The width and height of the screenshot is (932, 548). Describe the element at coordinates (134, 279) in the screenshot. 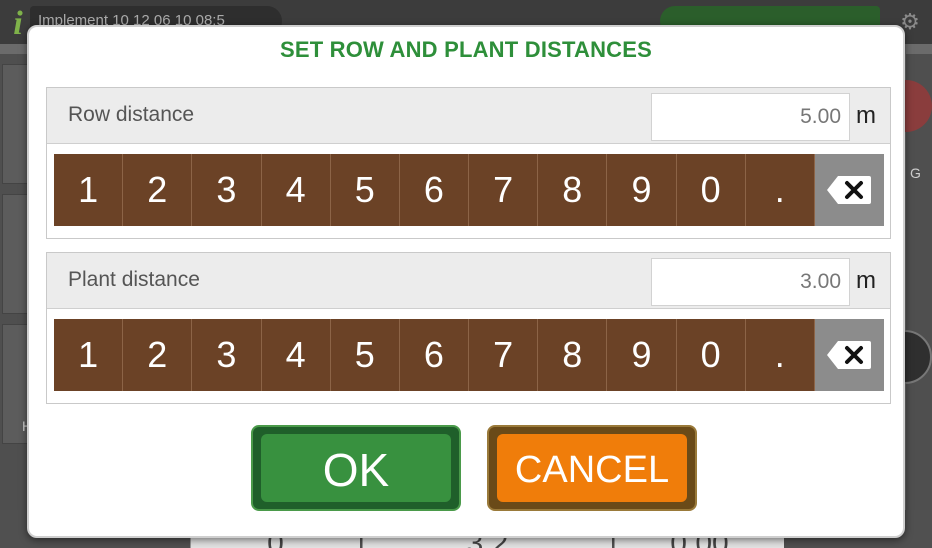

I see `plant-distance-label: Plant distance` at that location.